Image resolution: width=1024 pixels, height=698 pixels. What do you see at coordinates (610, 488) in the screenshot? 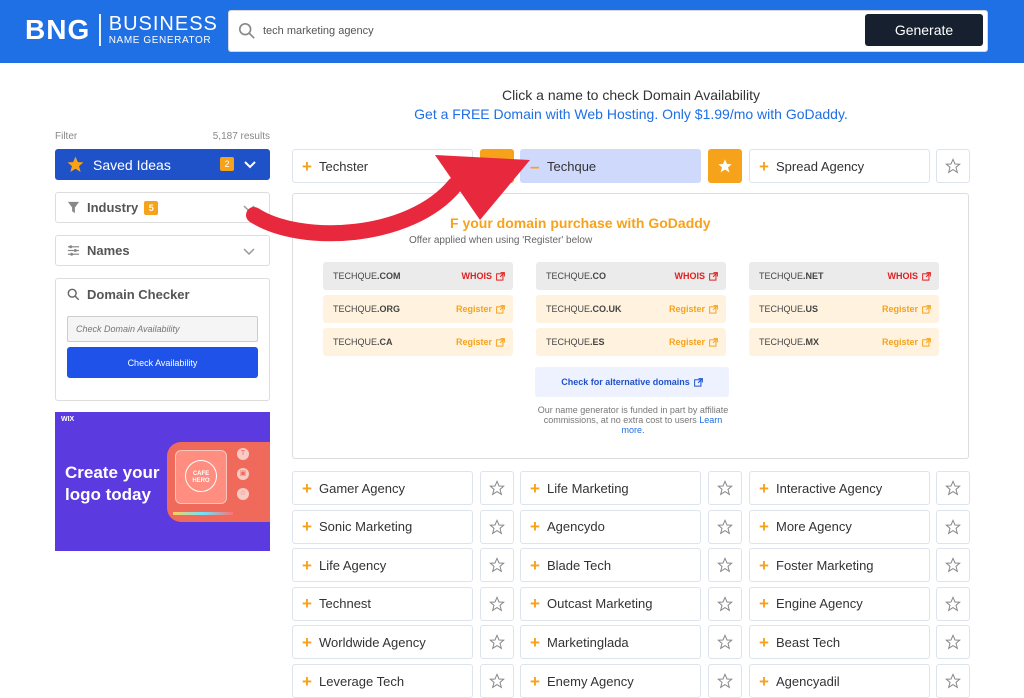
I see `name-card: + Life Marketing` at bounding box center [610, 488].